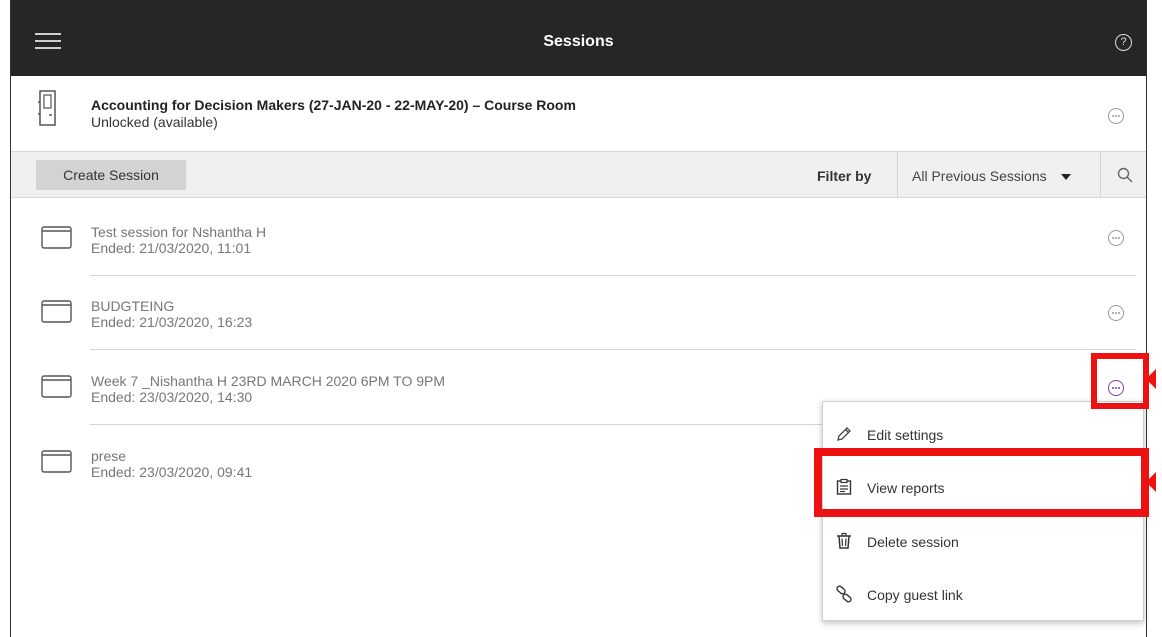 The width and height of the screenshot is (1162, 637). Describe the element at coordinates (981, 482) in the screenshot. I see `highlight-view-reports-box` at that location.